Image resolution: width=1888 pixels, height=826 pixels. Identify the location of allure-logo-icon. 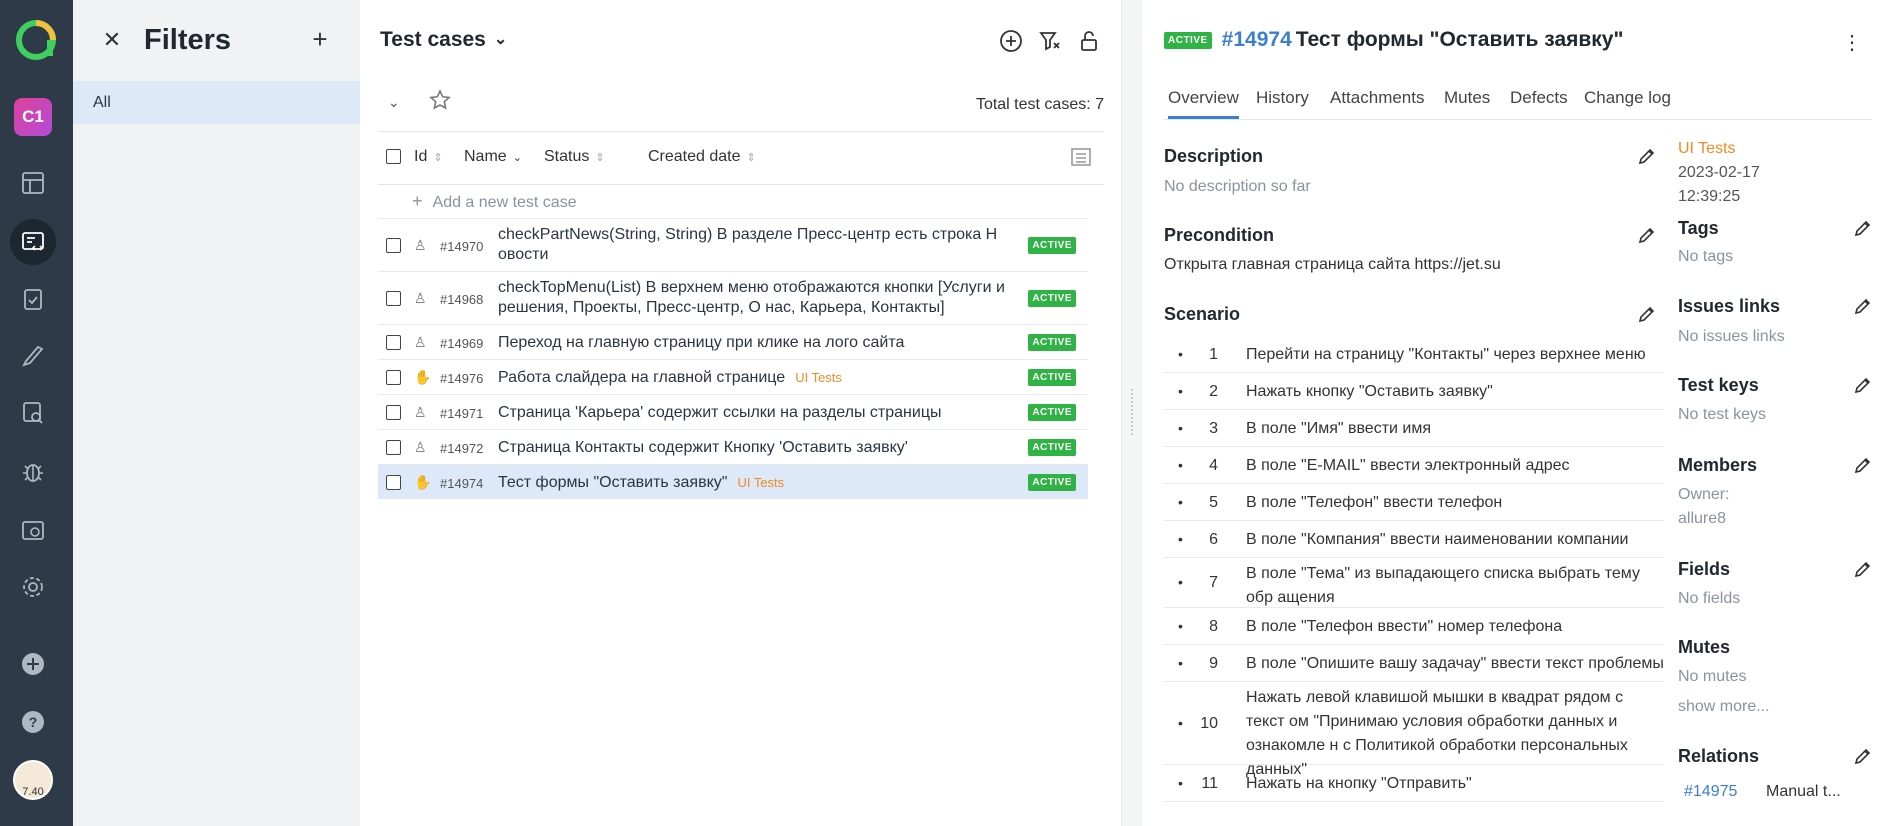
(36, 40).